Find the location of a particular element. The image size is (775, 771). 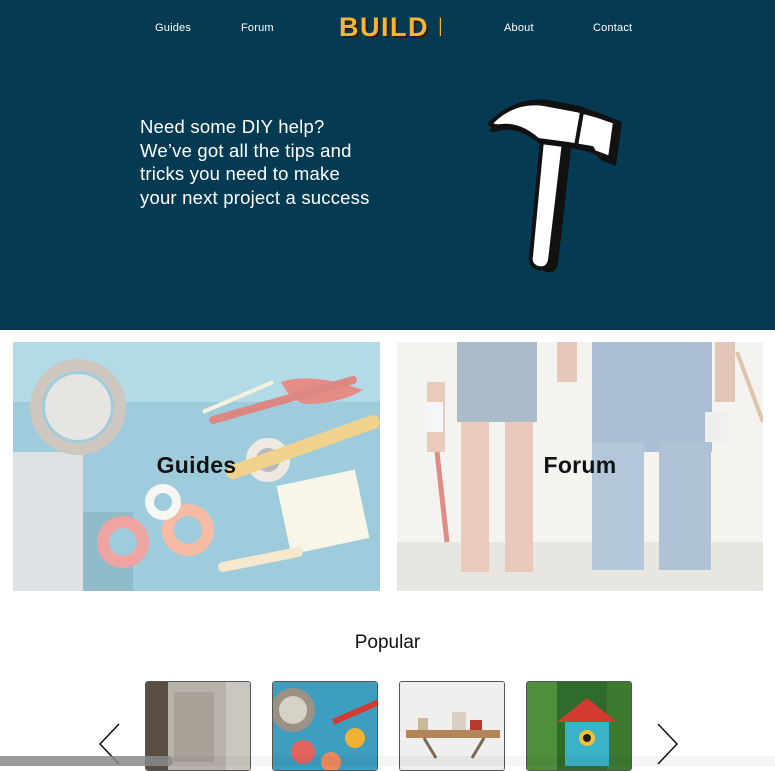

logo-text: BUILD IT is located at coordinates (390, 27).